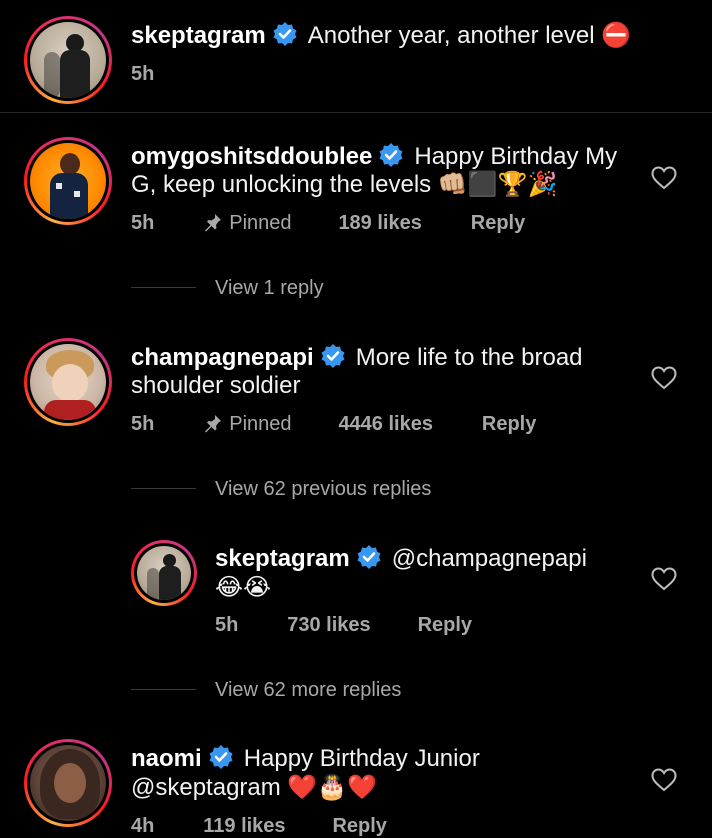 The height and width of the screenshot is (838, 712). I want to click on comment-username: champagnepapi, so click(222, 357).